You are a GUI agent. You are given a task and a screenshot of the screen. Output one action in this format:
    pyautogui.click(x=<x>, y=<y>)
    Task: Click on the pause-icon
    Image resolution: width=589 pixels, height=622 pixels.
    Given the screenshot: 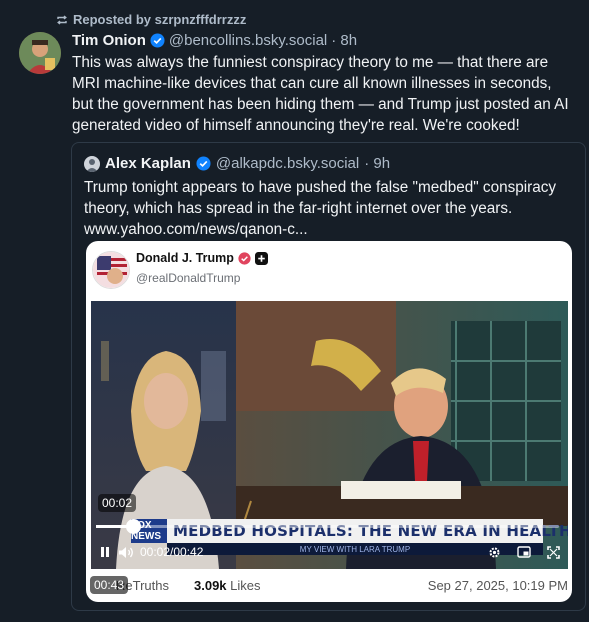 What is the action you would take?
    pyautogui.click(x=105, y=552)
    